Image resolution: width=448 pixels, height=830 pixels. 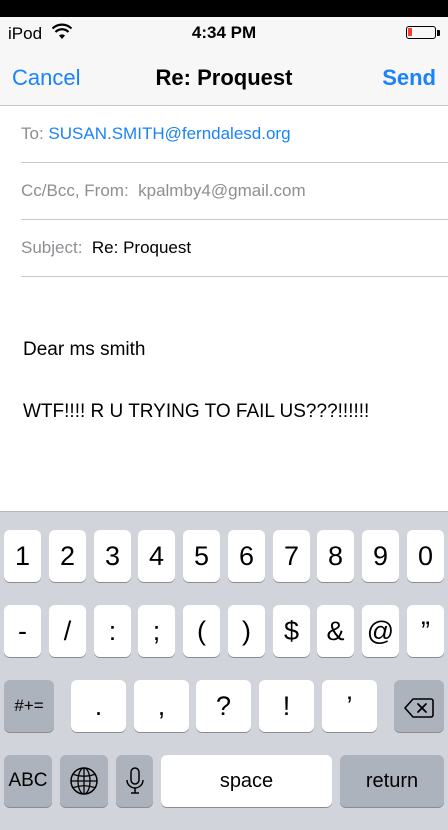 I want to click on key-question: ?, so click(x=223, y=706).